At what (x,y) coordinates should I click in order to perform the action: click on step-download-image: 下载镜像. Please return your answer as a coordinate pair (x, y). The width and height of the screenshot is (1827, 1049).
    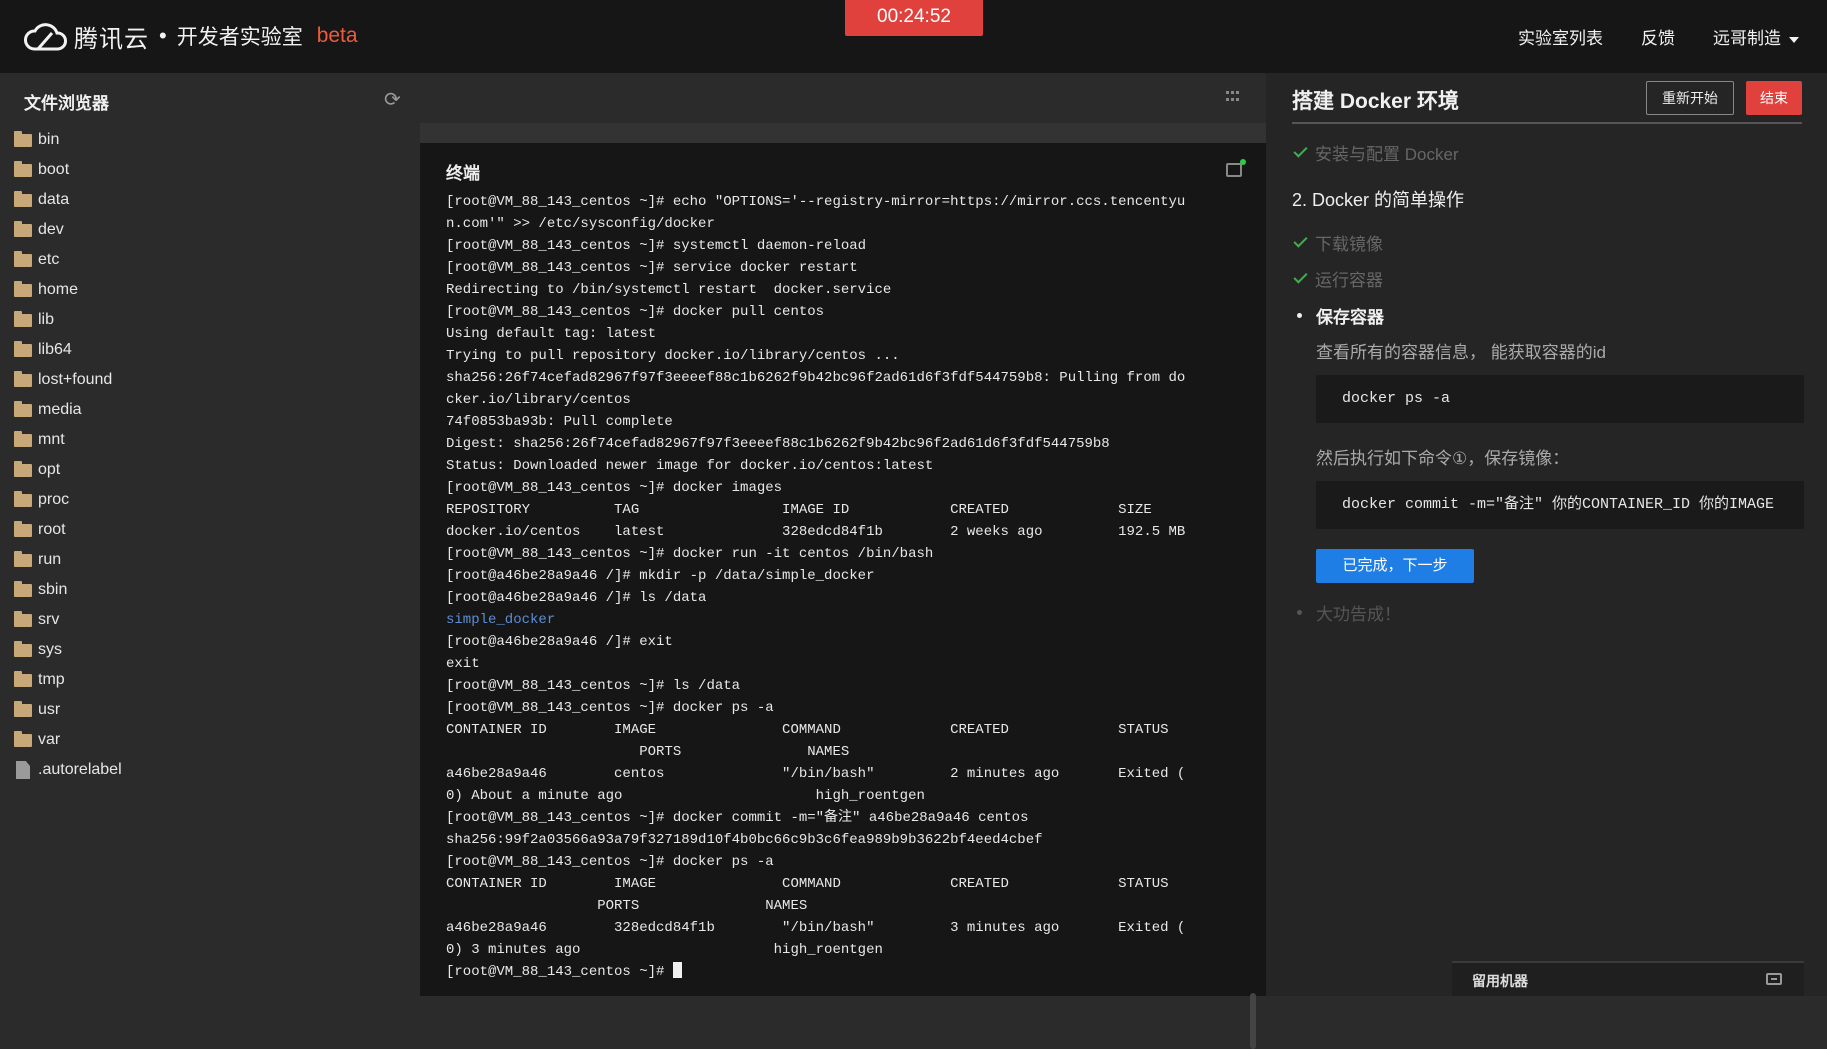
    Looking at the image, I should click on (1337, 242).